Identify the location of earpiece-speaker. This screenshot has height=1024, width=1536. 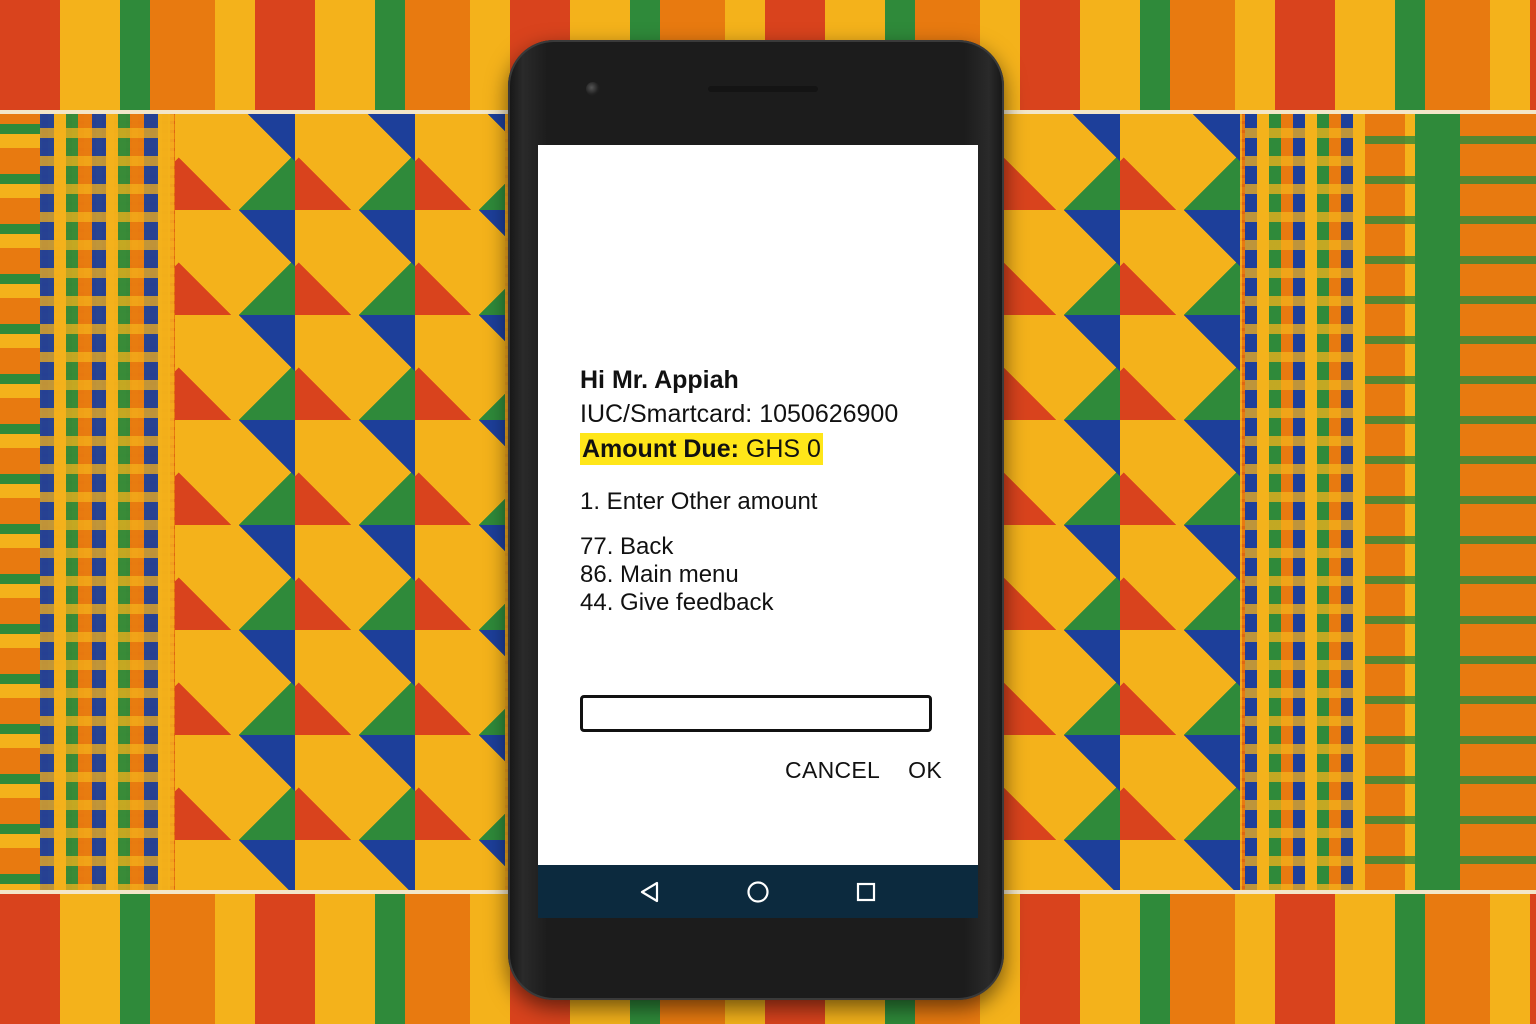
(763, 89).